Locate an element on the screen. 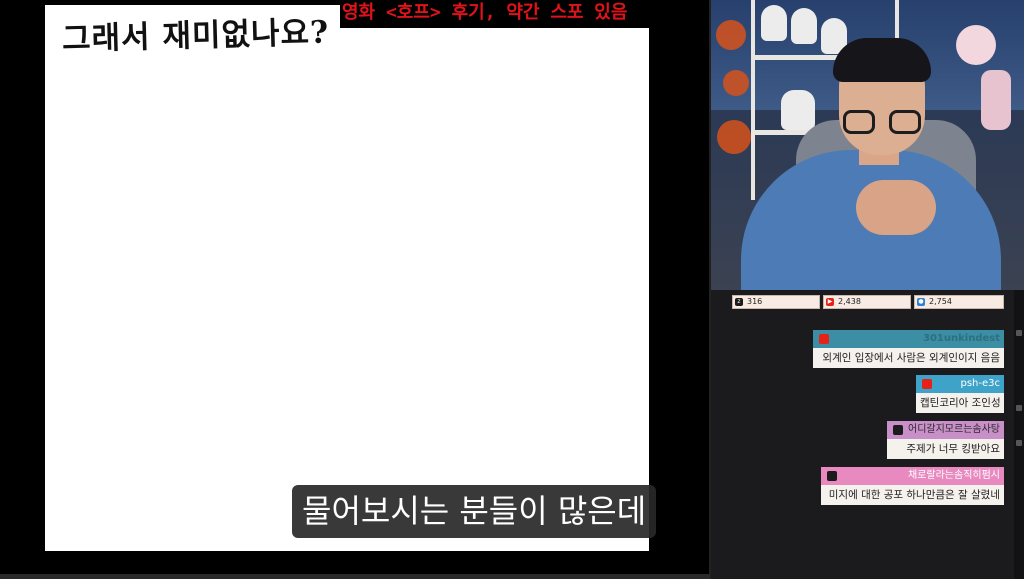 The width and height of the screenshot is (1024, 579). stats-bar: z 316 ▶ 2,438 ● 2,754 is located at coordinates (868, 302).